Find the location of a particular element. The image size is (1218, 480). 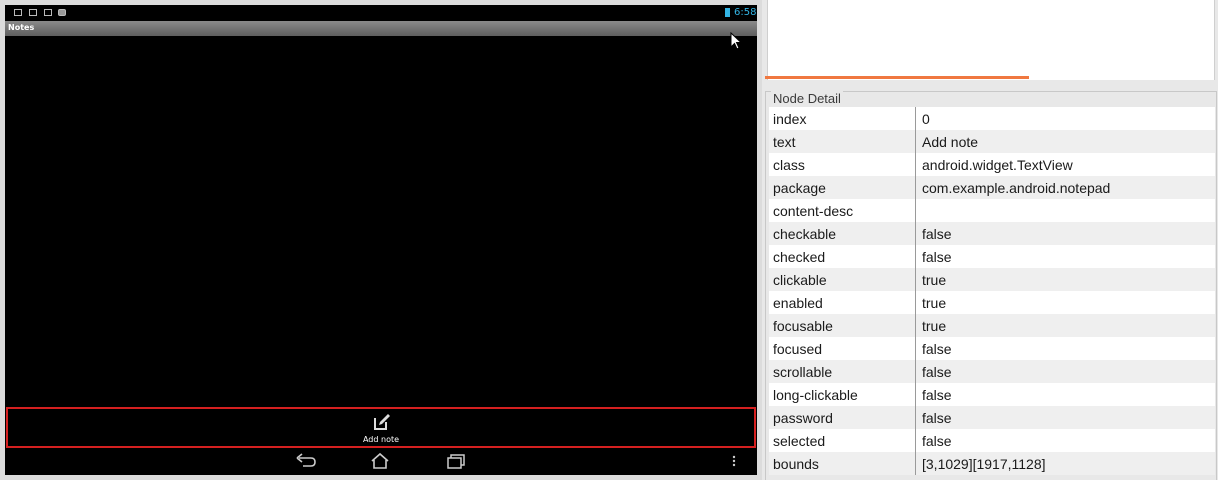

home-icon is located at coordinates (380, 461).